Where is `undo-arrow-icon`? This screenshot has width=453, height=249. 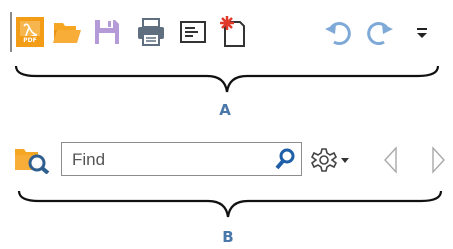 undo-arrow-icon is located at coordinates (338, 33).